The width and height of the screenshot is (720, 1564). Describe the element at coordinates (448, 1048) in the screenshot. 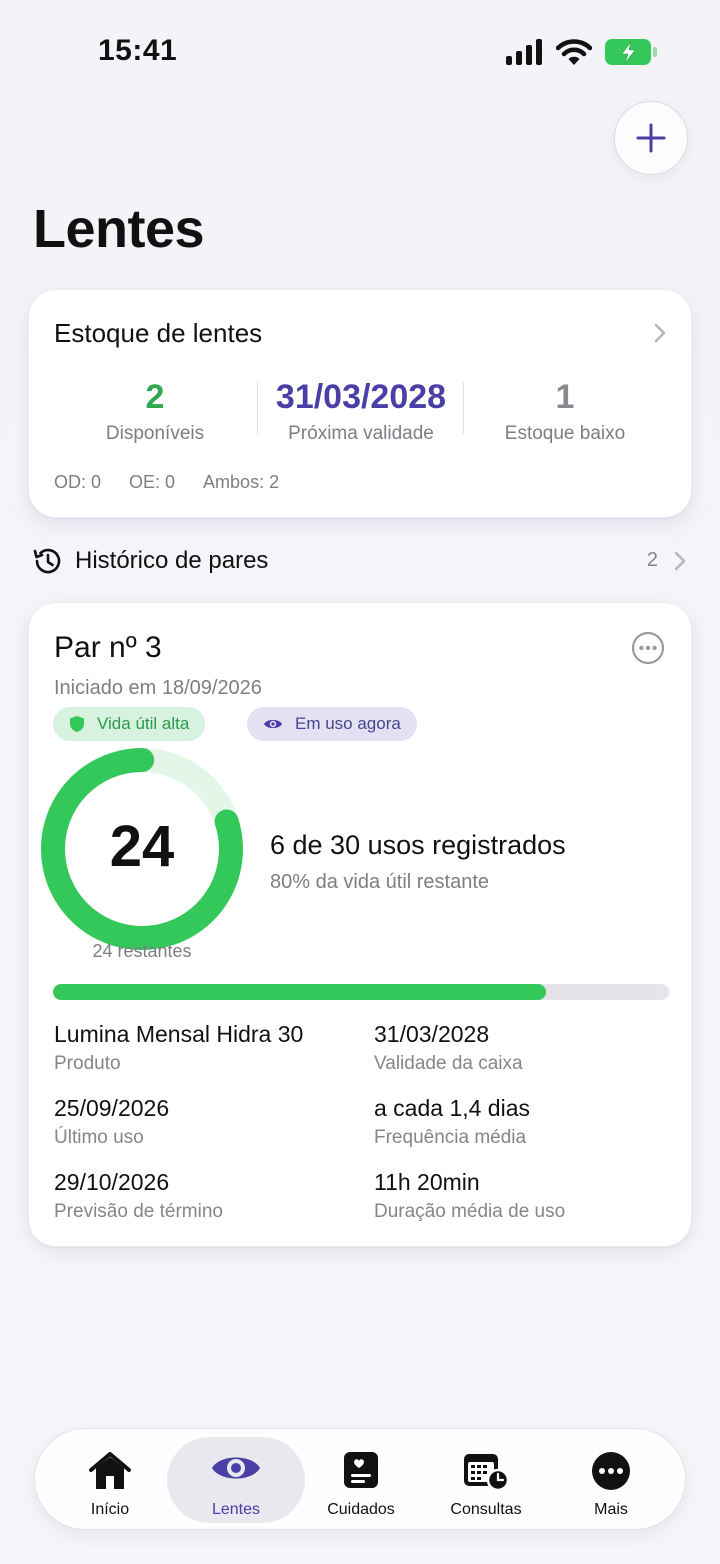

I see `detail-box-expiry: 31/03/2028 Validade da caixa` at that location.